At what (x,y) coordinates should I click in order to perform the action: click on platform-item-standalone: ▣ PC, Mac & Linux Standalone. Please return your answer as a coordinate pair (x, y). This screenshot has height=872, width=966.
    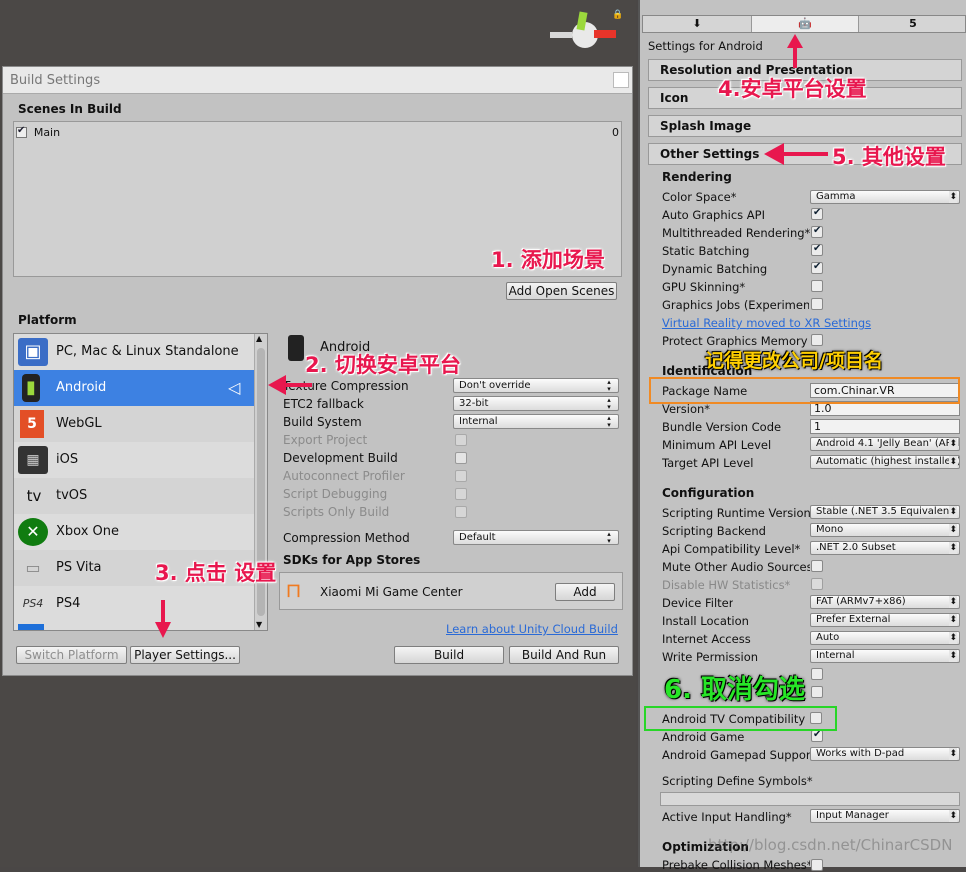
    Looking at the image, I should click on (134, 352).